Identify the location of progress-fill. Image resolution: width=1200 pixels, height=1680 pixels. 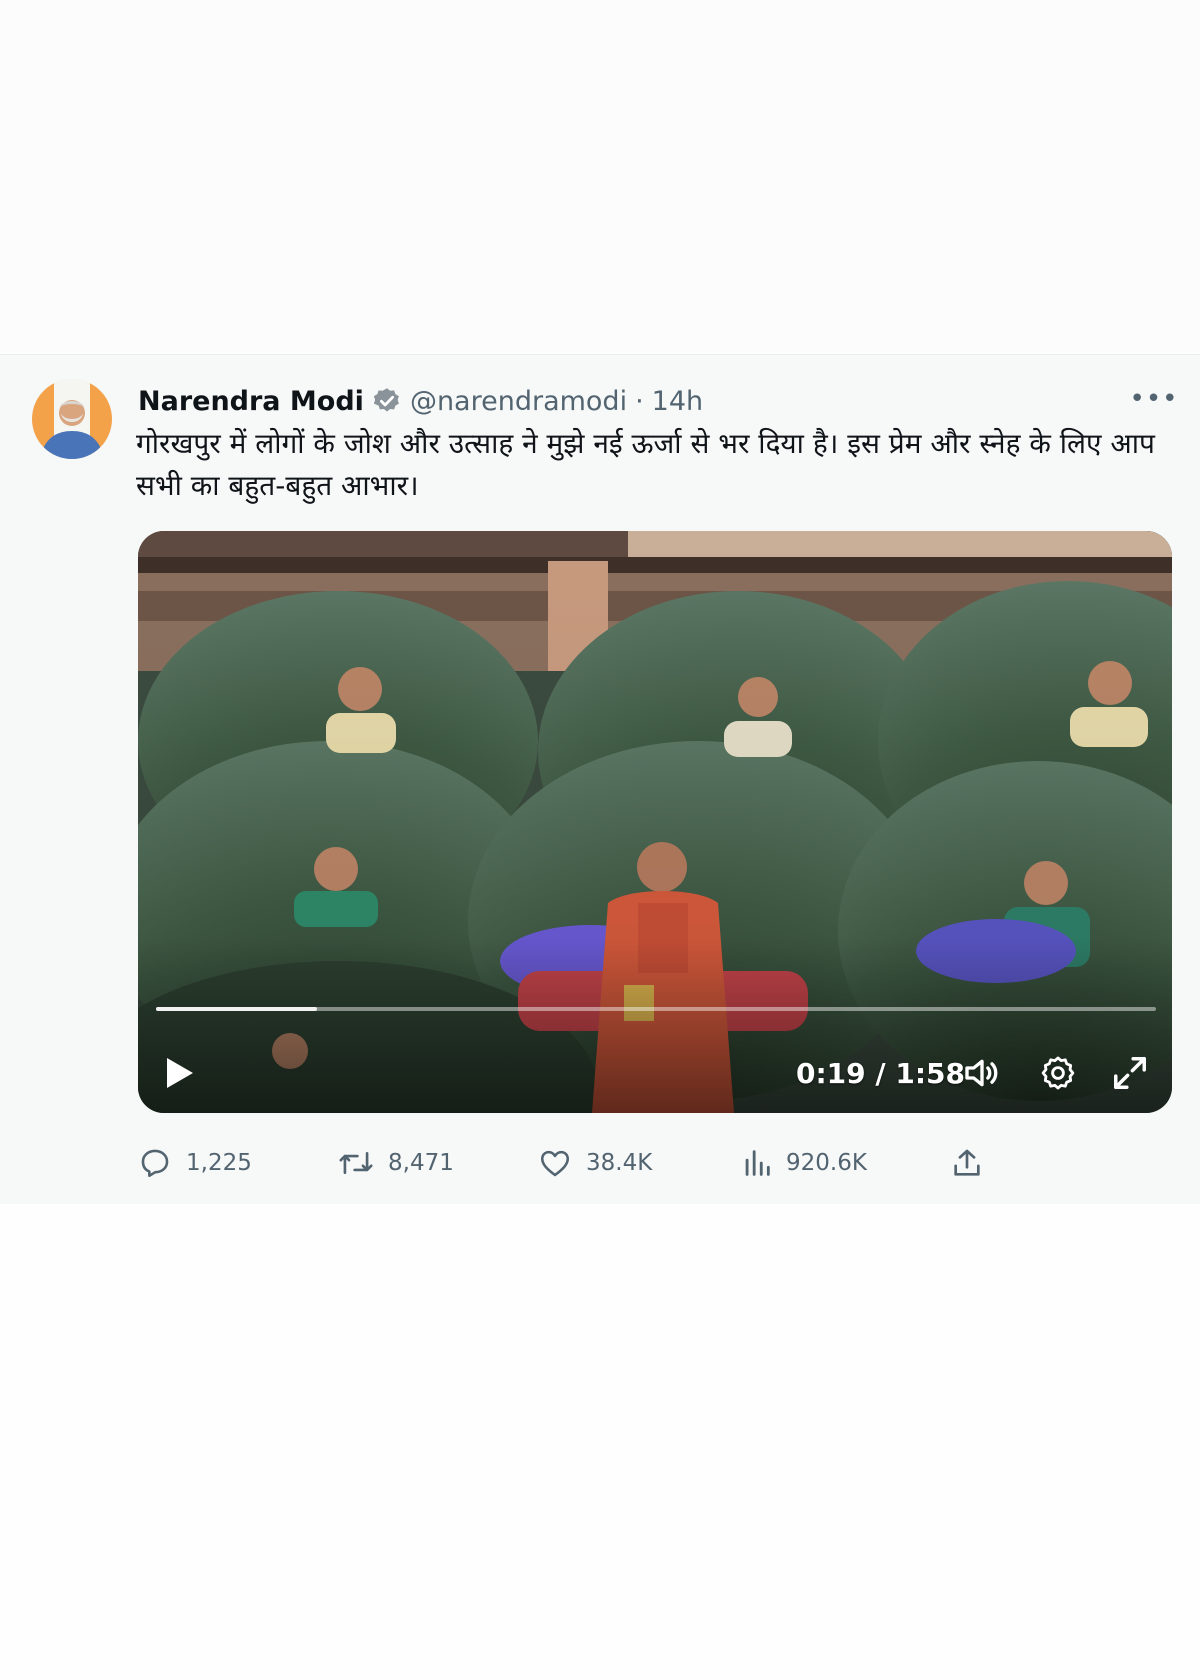
(236, 1009).